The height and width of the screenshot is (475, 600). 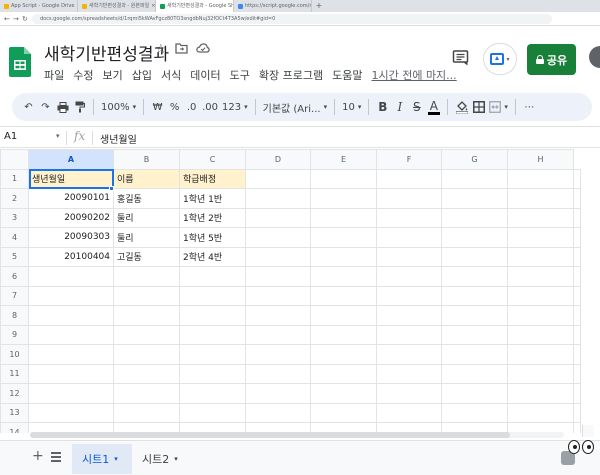 I want to click on present-button: ▾, so click(x=500, y=59).